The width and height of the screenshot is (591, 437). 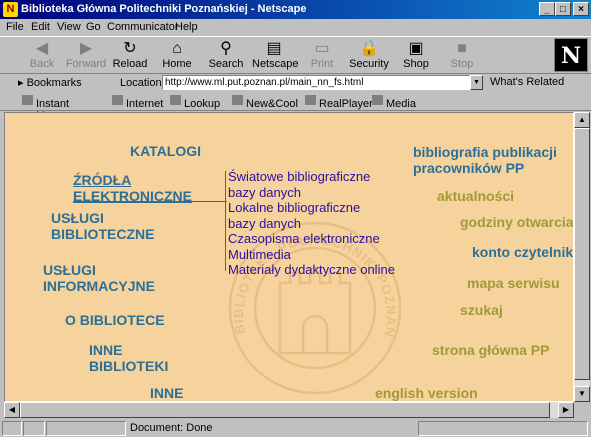 I want to click on search-button: ⚲ Search, so click(x=226, y=56).